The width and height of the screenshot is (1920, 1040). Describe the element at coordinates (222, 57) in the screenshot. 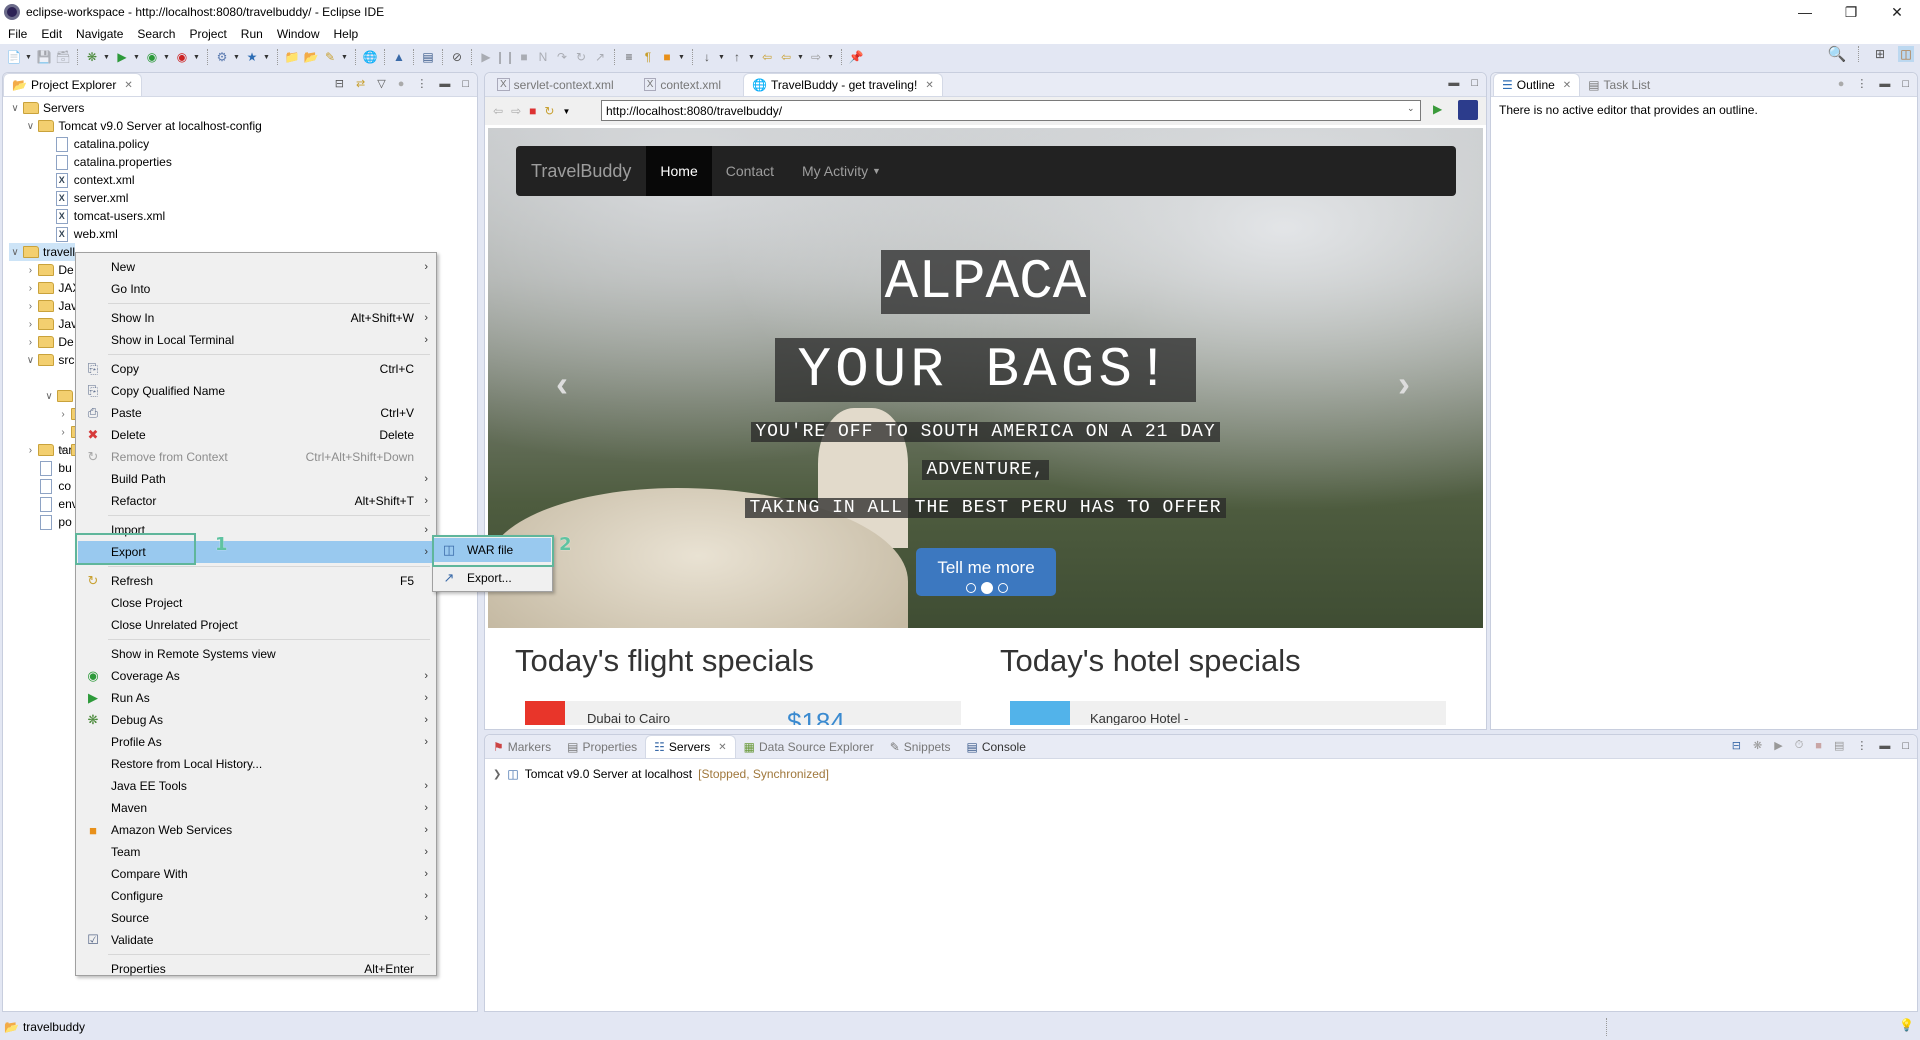

I see `new-server-icon: ⚙` at that location.